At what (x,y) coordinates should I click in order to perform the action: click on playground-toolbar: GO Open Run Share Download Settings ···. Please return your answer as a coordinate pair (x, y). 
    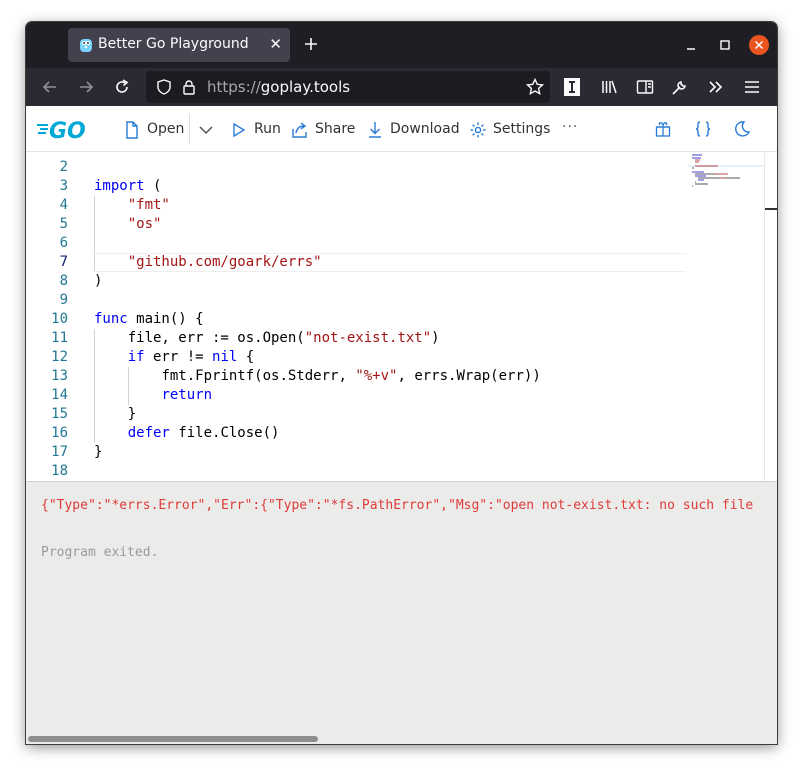
    Looking at the image, I should click on (401, 129).